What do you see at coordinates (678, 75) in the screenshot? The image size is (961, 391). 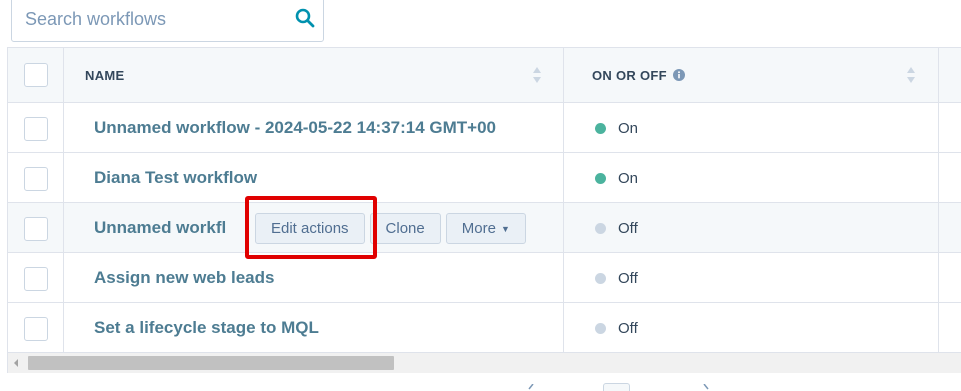 I see `info-icon` at bounding box center [678, 75].